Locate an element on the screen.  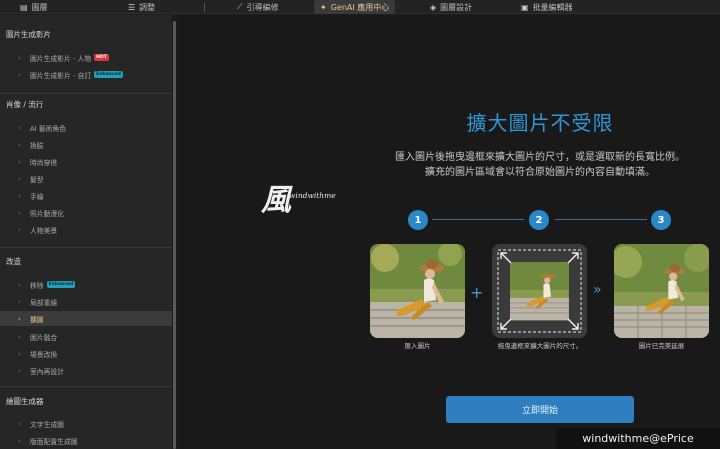
sidebar-item-image-blend: › 圖片融合 is located at coordinates (86, 336).